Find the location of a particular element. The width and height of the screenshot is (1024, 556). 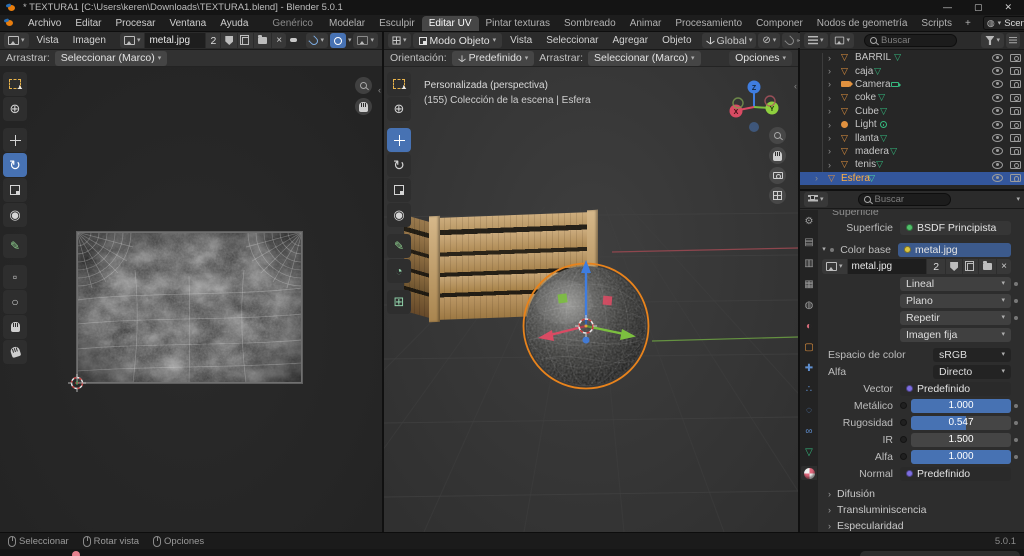

colorspace-dropdown: sRGB ▾ is located at coordinates (972, 354).